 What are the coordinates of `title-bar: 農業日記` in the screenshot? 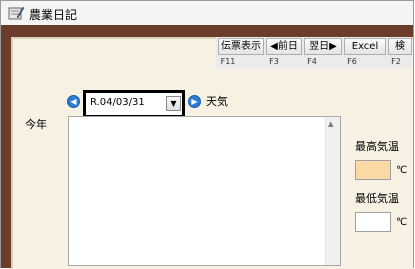 It's located at (207, 13).